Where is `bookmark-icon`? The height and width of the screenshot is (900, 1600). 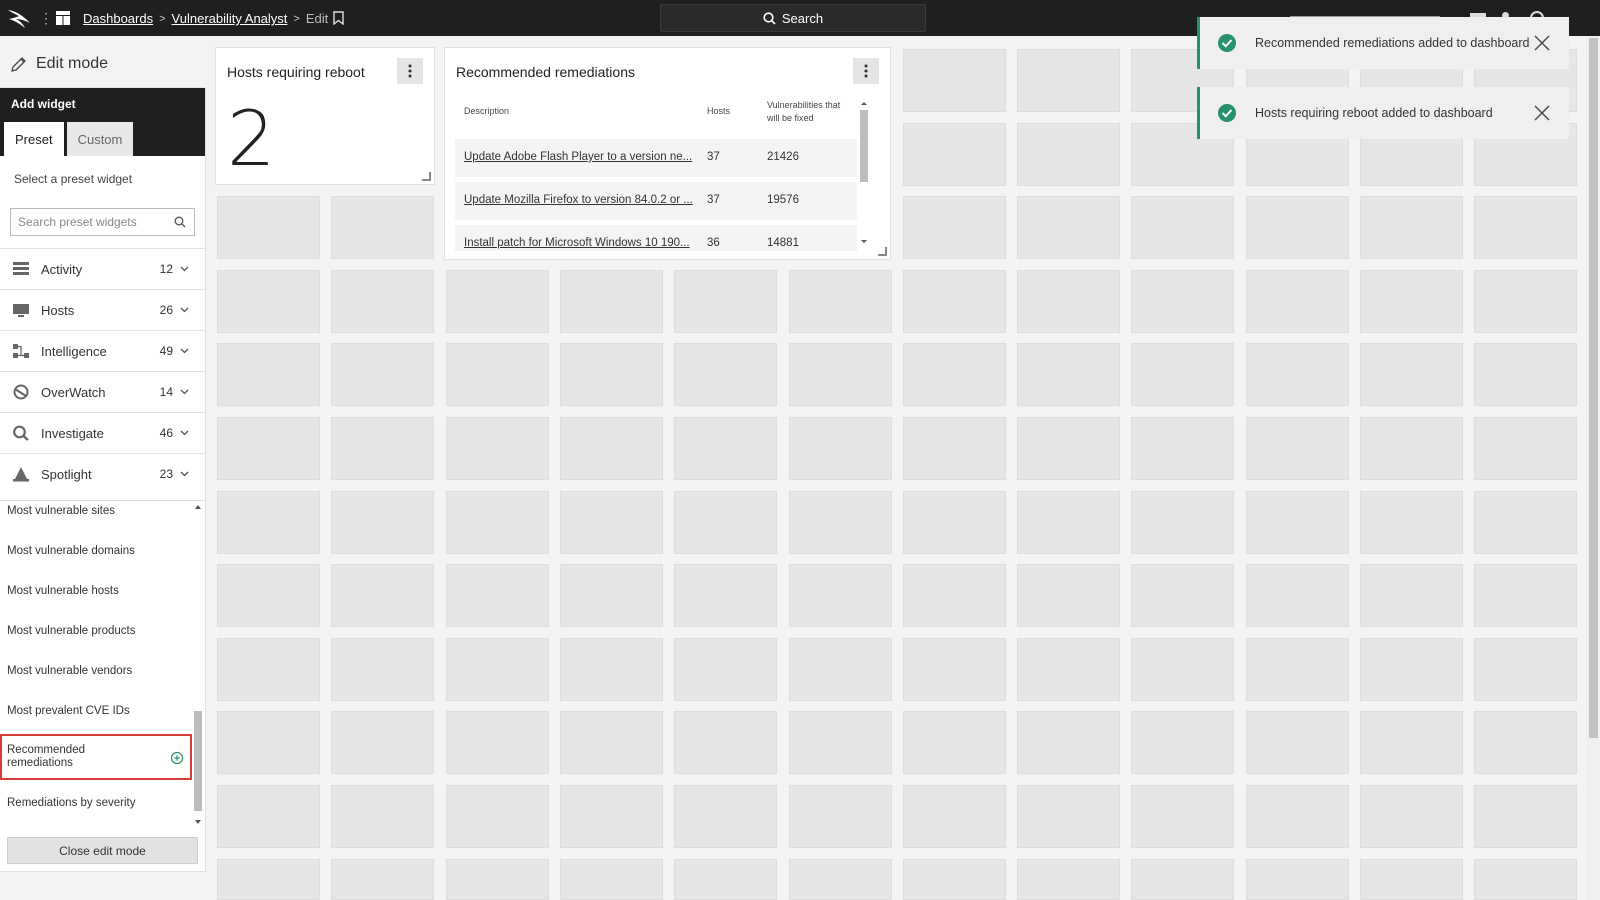
bookmark-icon is located at coordinates (338, 18).